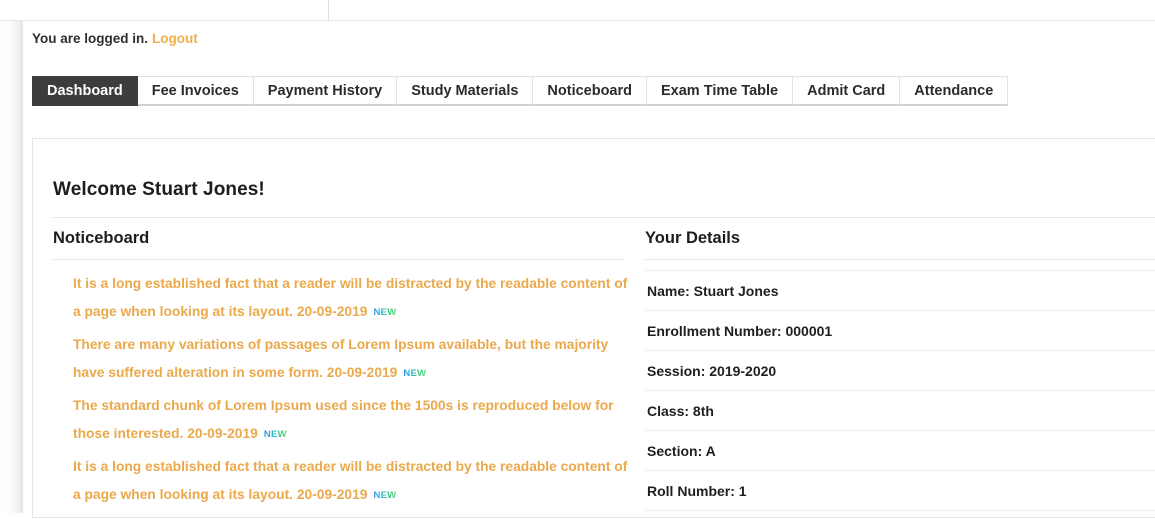 This screenshot has height=519, width=1155. I want to click on tab-study-materials: Study Materials, so click(465, 91).